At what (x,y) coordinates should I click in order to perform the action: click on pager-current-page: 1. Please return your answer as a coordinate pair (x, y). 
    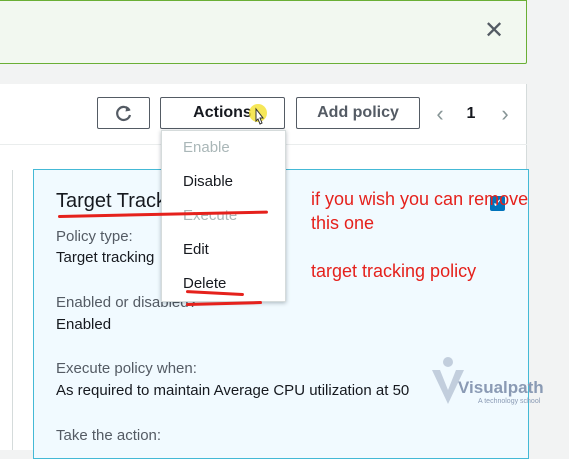
    Looking at the image, I should click on (471, 114).